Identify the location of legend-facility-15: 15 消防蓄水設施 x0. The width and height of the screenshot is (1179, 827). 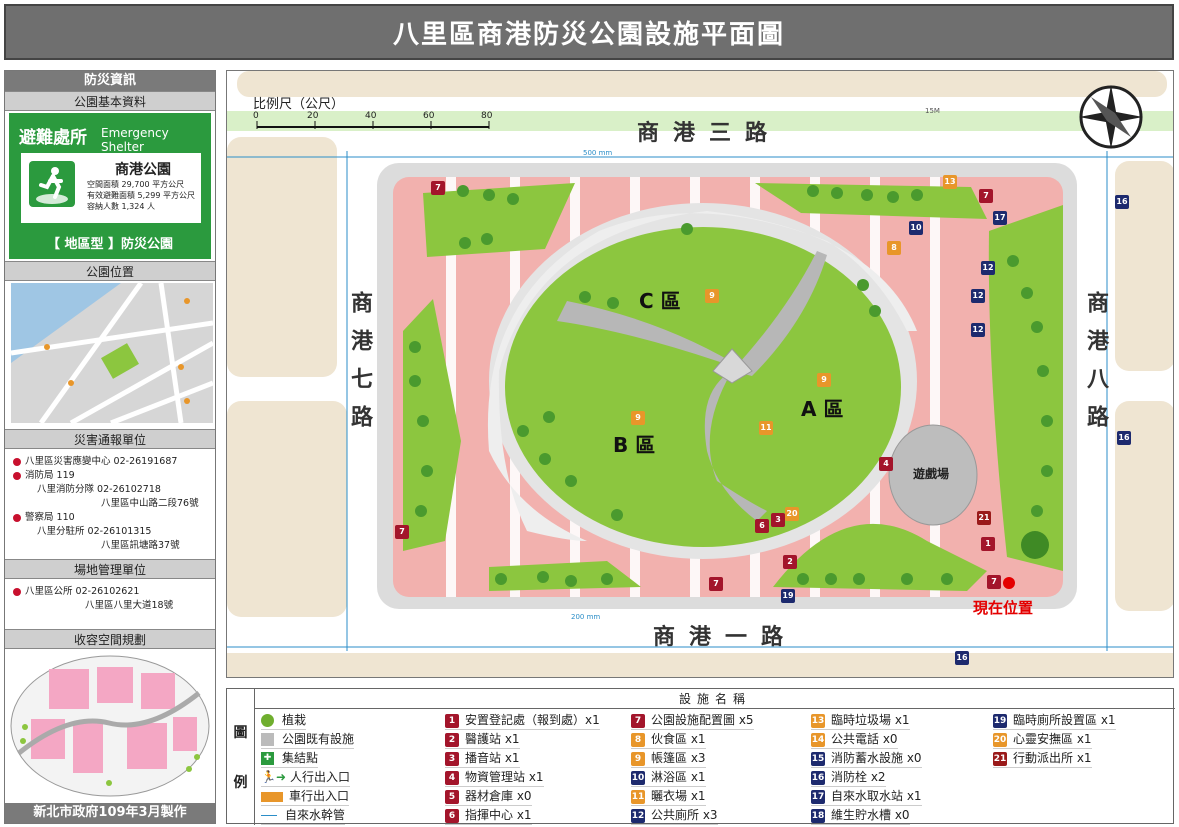
(866, 758).